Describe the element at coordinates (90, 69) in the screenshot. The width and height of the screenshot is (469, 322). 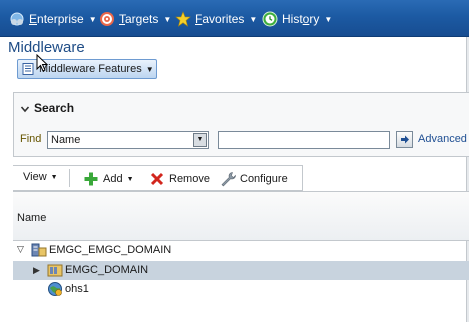
I see `middleware-features-label: Middleware Features` at that location.